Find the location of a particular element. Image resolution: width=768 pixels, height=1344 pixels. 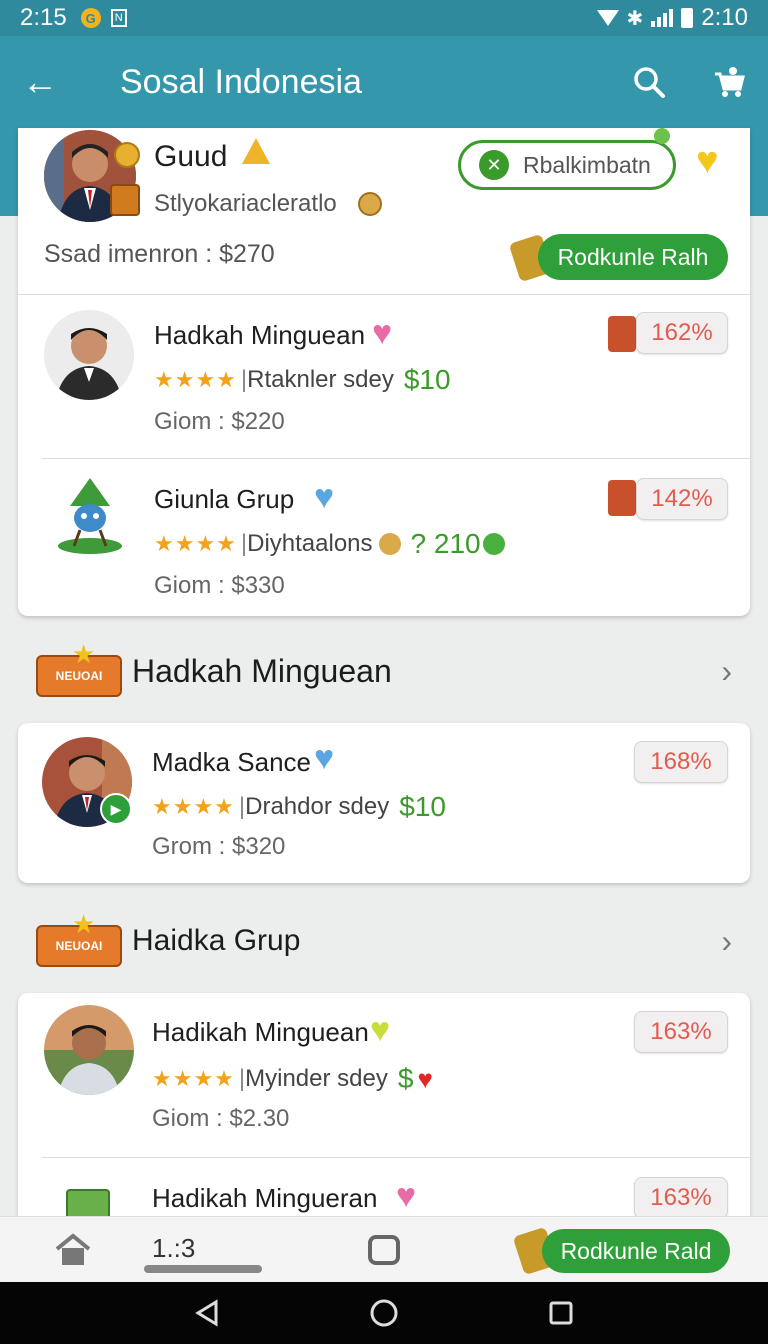

list-item-meta: Grom : $320 is located at coordinates (219, 846).